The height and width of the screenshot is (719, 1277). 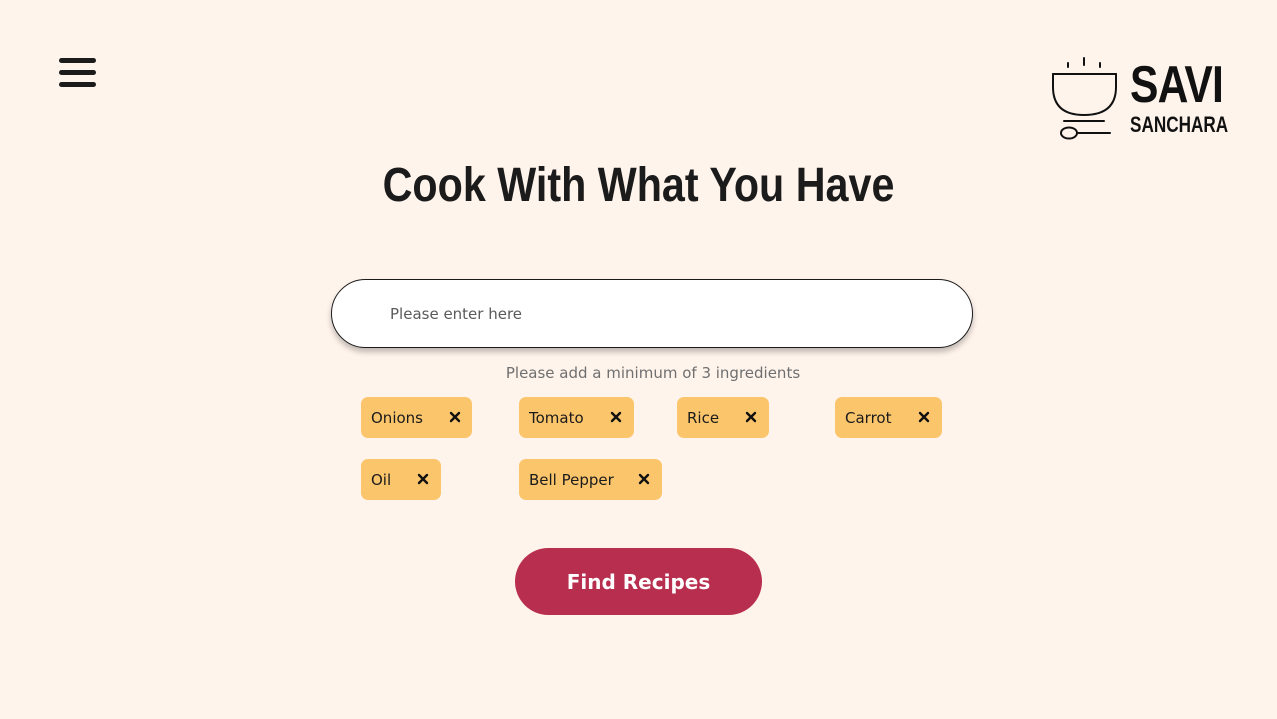 I want to click on ingredient-chip: Onions, so click(x=416, y=417).